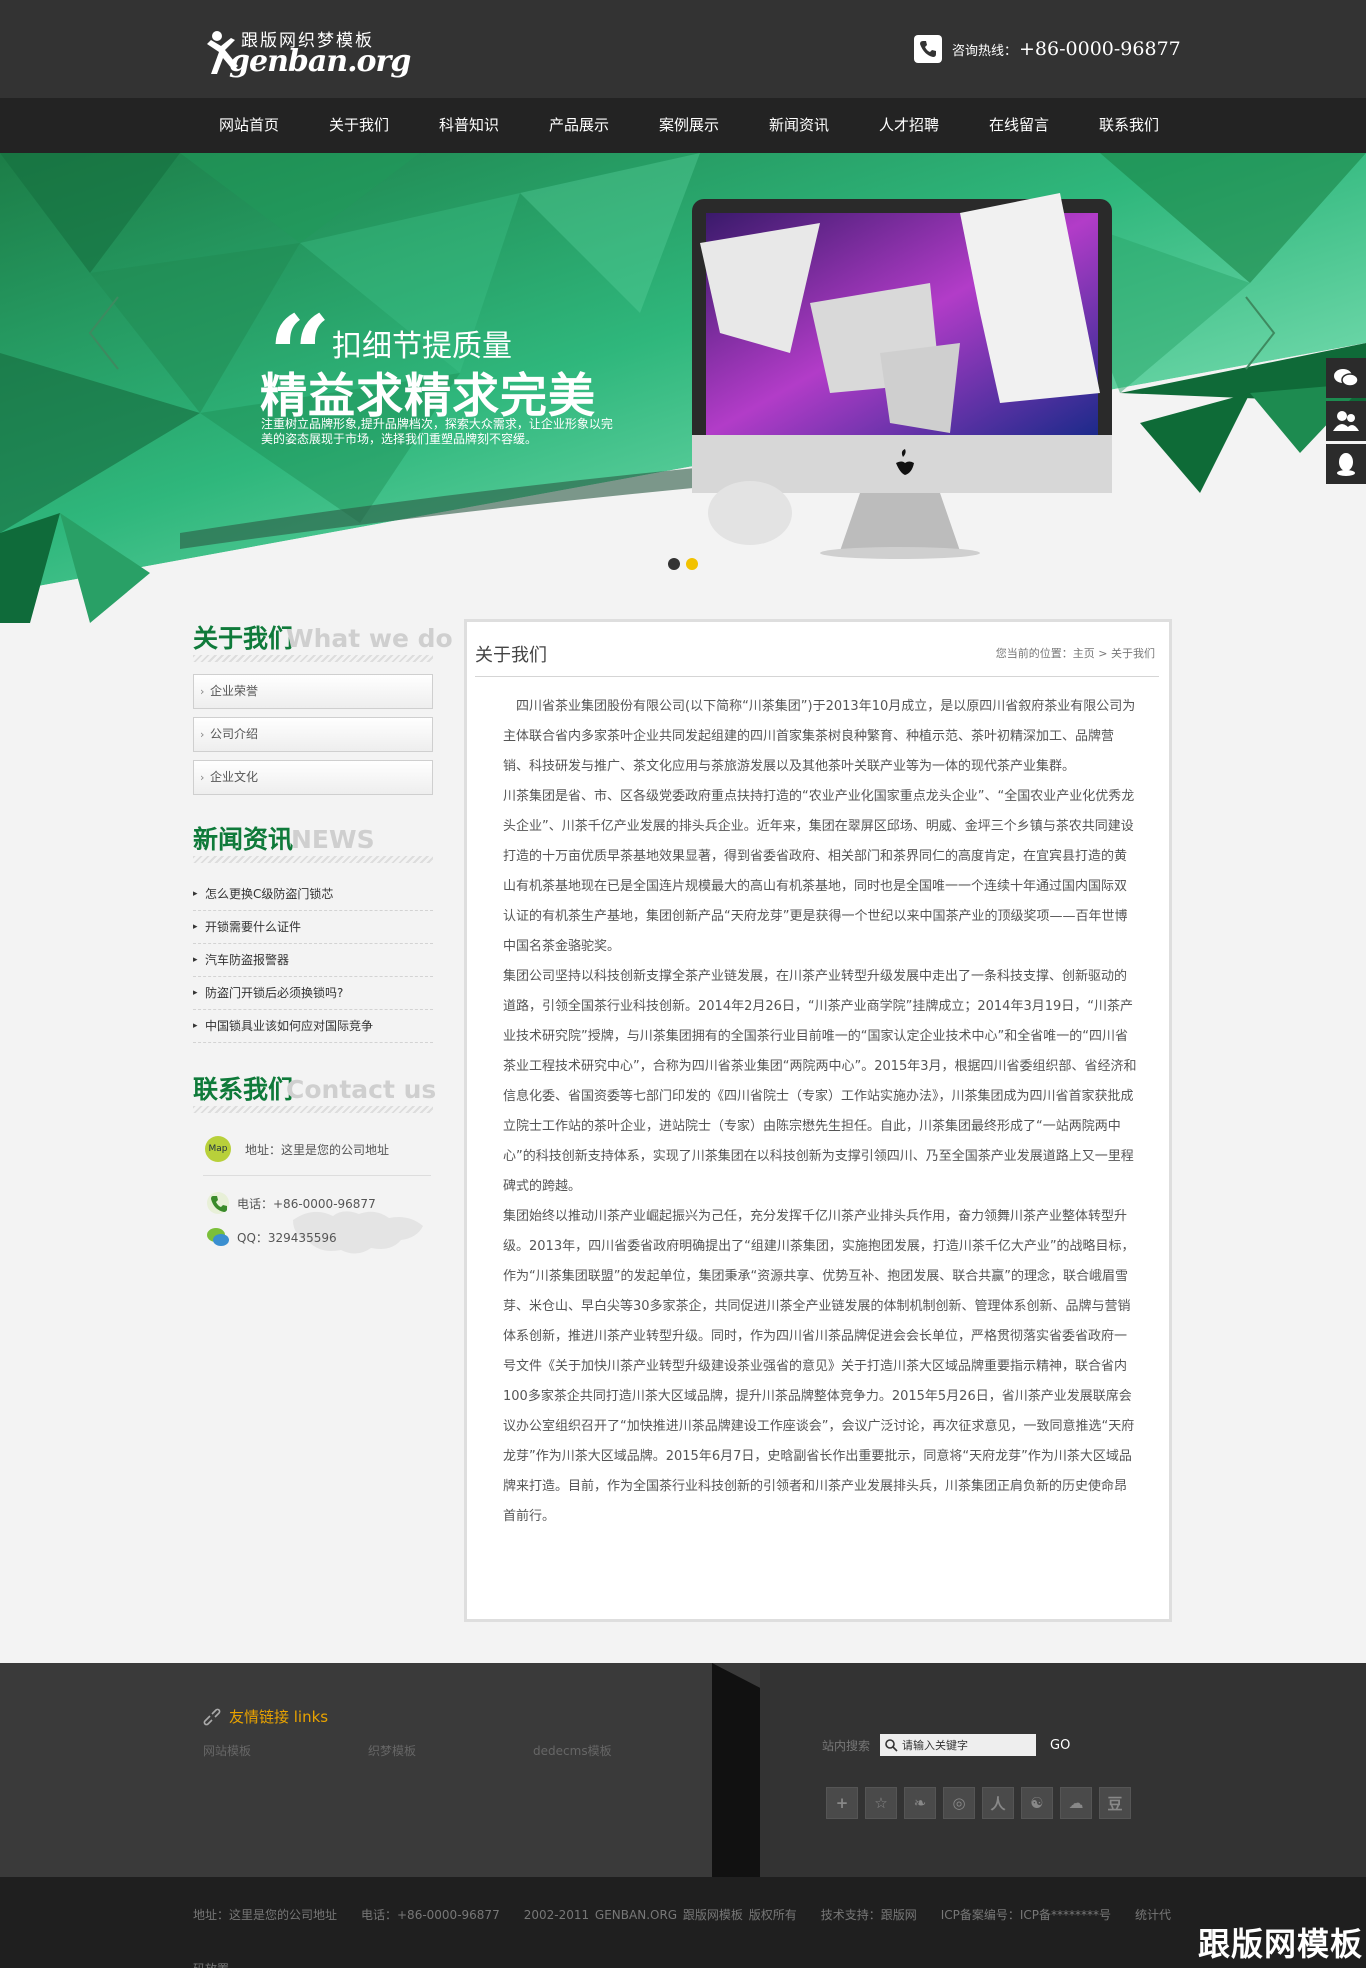 This screenshot has height=1968, width=1366. I want to click on banner-slogan-big: 精益求精求完美, so click(428, 396).